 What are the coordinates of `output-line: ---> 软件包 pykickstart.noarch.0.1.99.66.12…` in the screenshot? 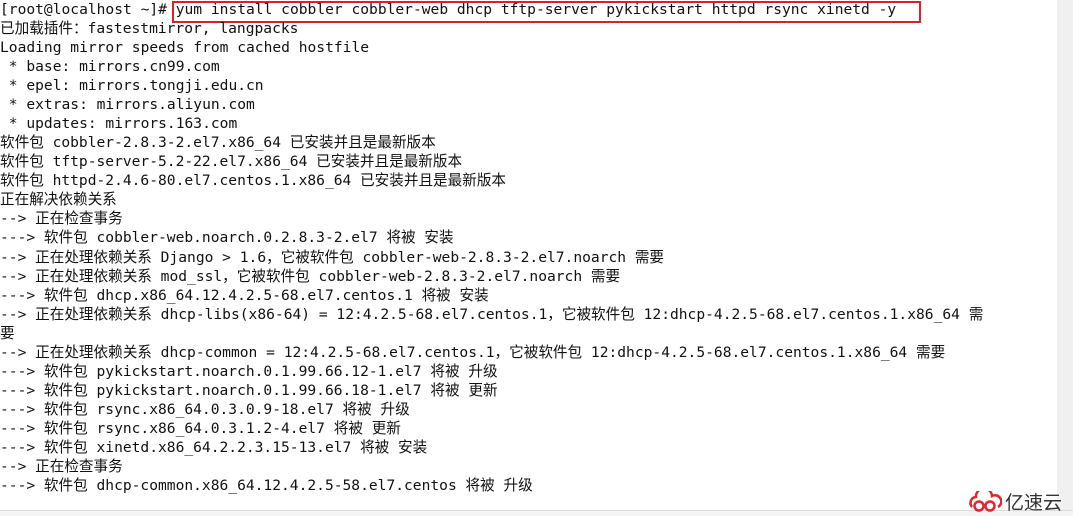 It's located at (249, 371).